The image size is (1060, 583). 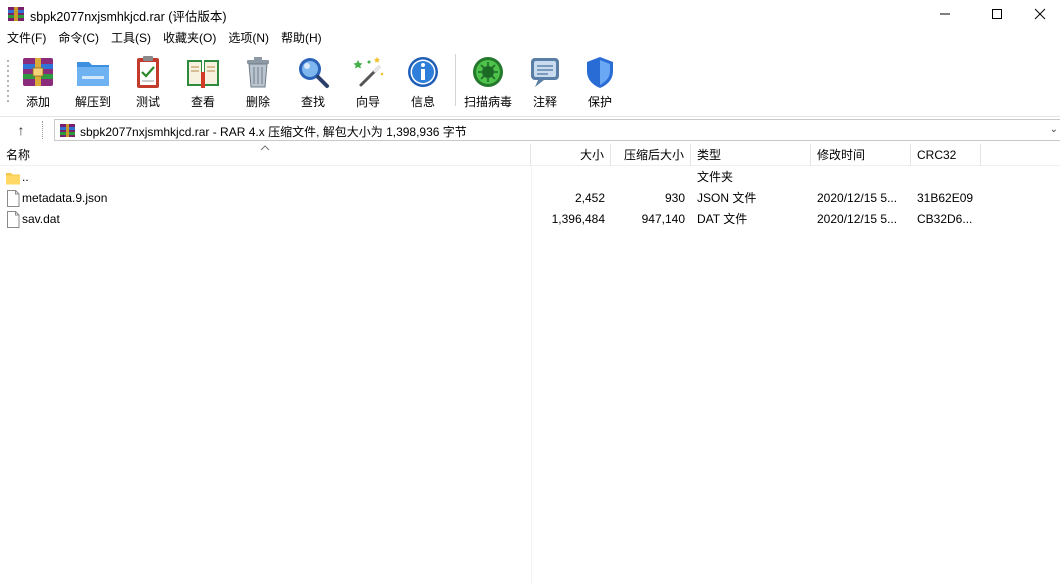 I want to click on view-book-icon, so click(x=203, y=74).